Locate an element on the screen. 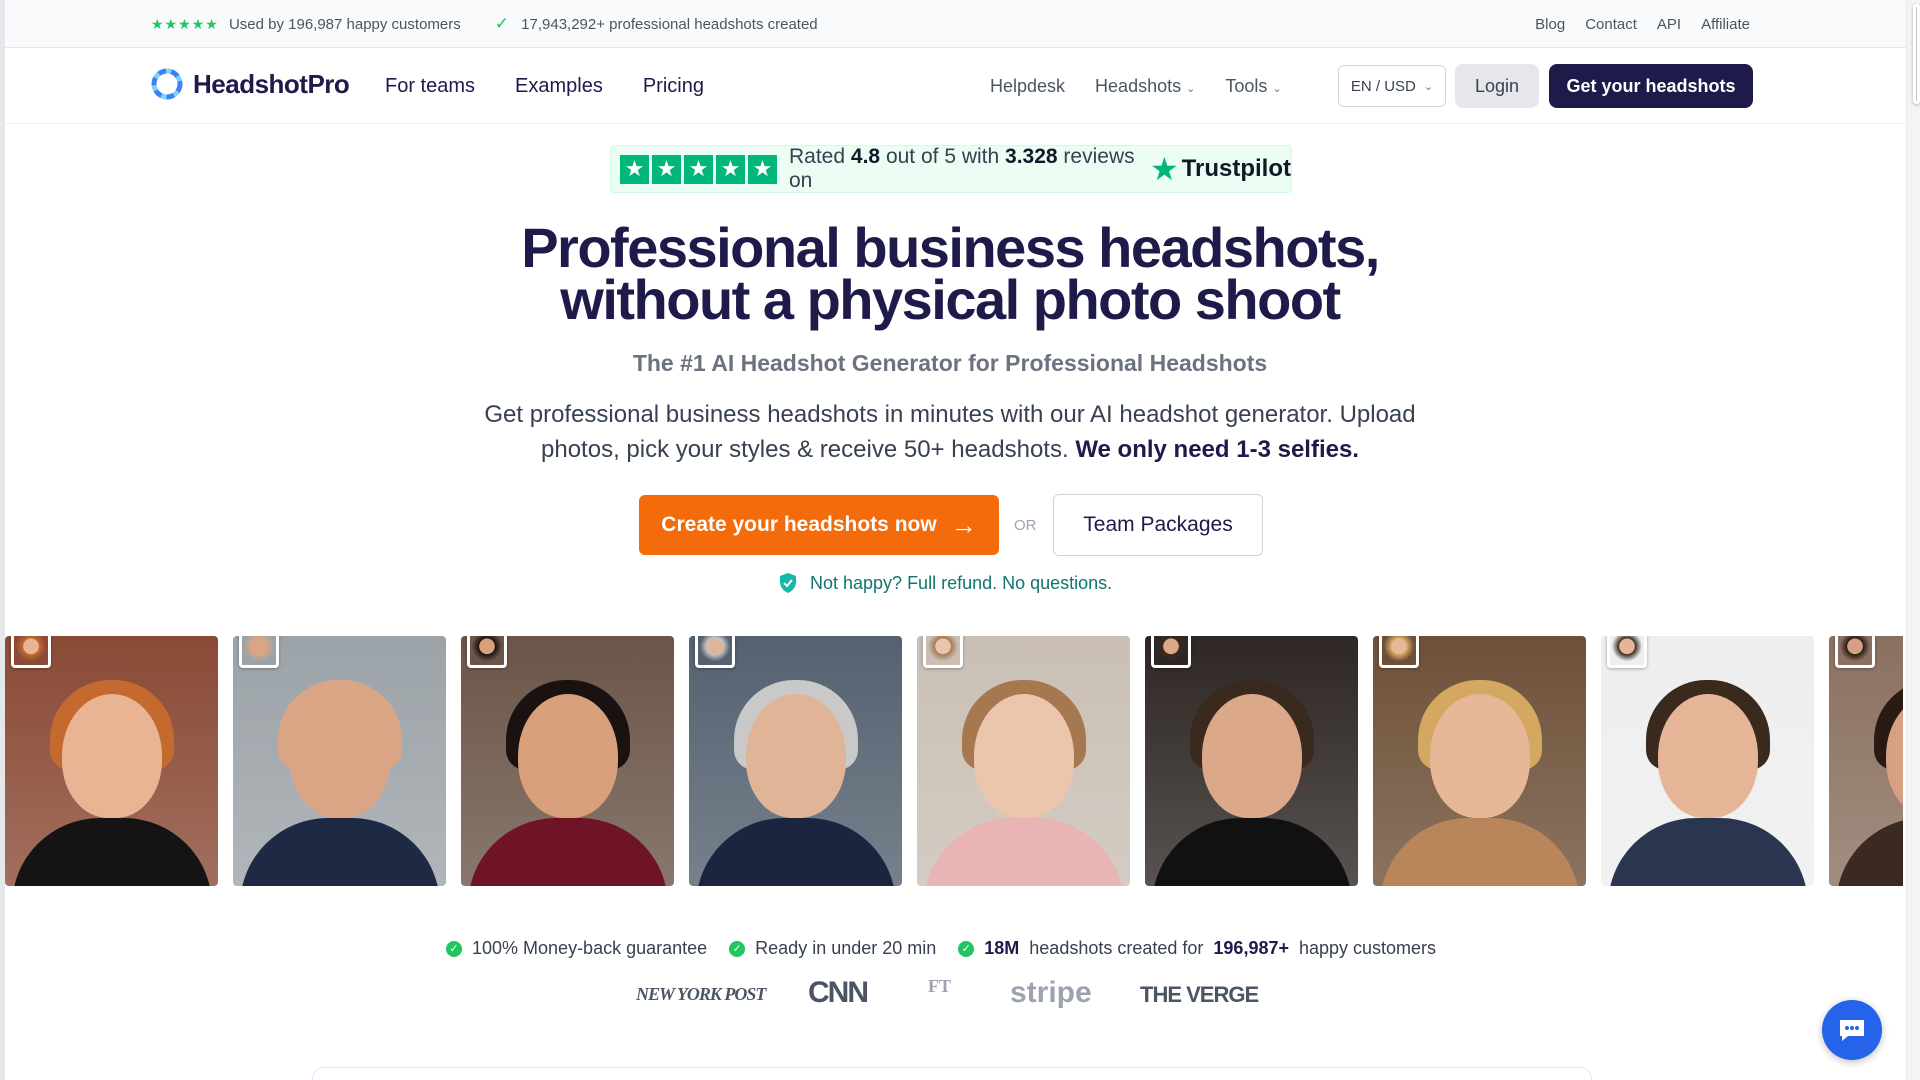 This screenshot has height=1080, width=1920. nav-examples: Examples is located at coordinates (559, 86).